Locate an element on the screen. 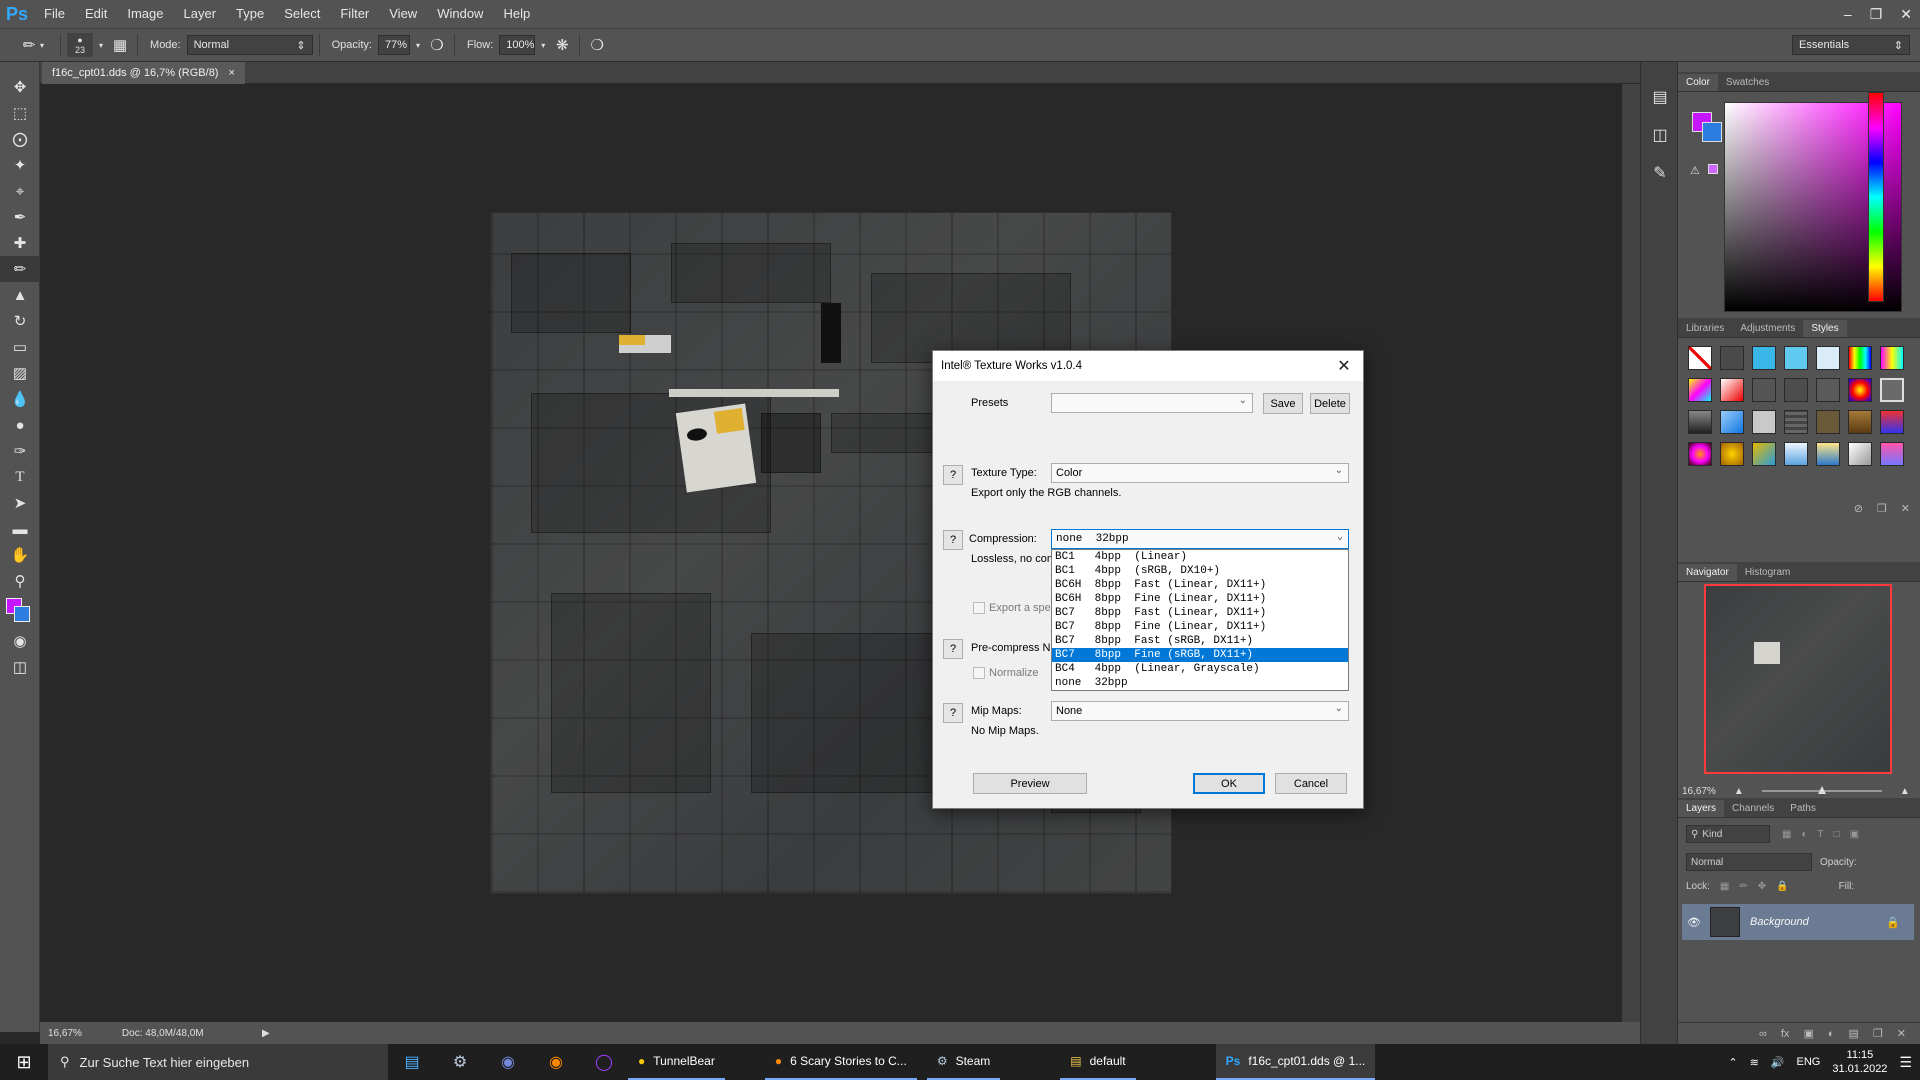 This screenshot has width=1920, height=1080. type-tool-icon: T is located at coordinates (20, 477).